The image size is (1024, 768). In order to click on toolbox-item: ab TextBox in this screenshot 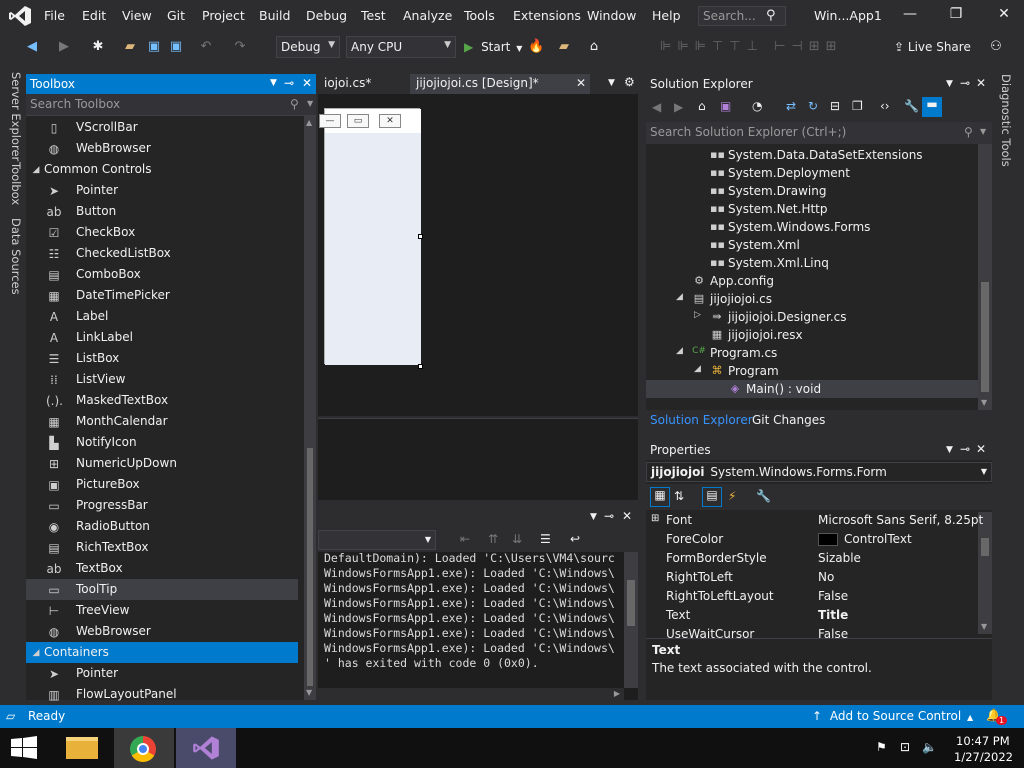, I will do `click(162, 568)`.